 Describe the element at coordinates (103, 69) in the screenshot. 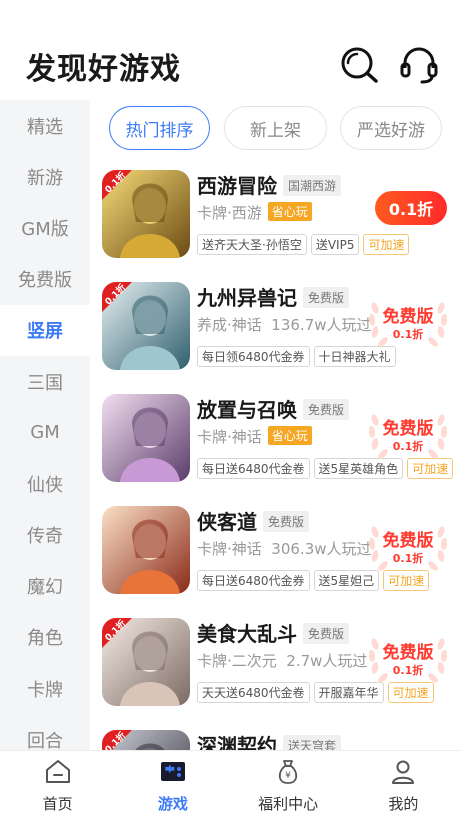

I see `page-title: 发现好游戏` at that location.